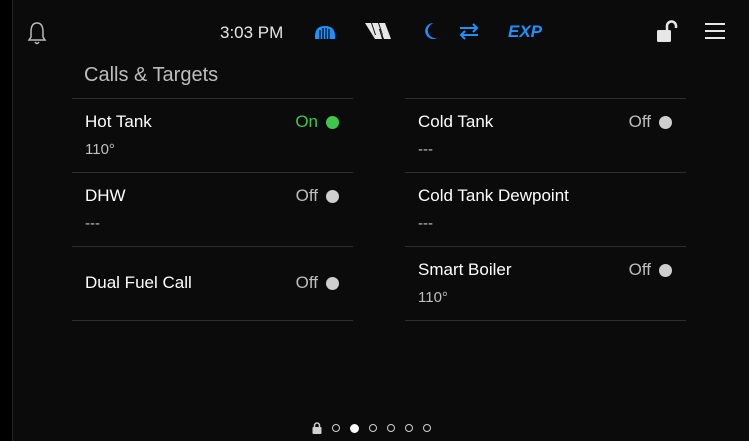 This screenshot has width=749, height=441. What do you see at coordinates (37, 33) in the screenshot?
I see `bell-icon` at bounding box center [37, 33].